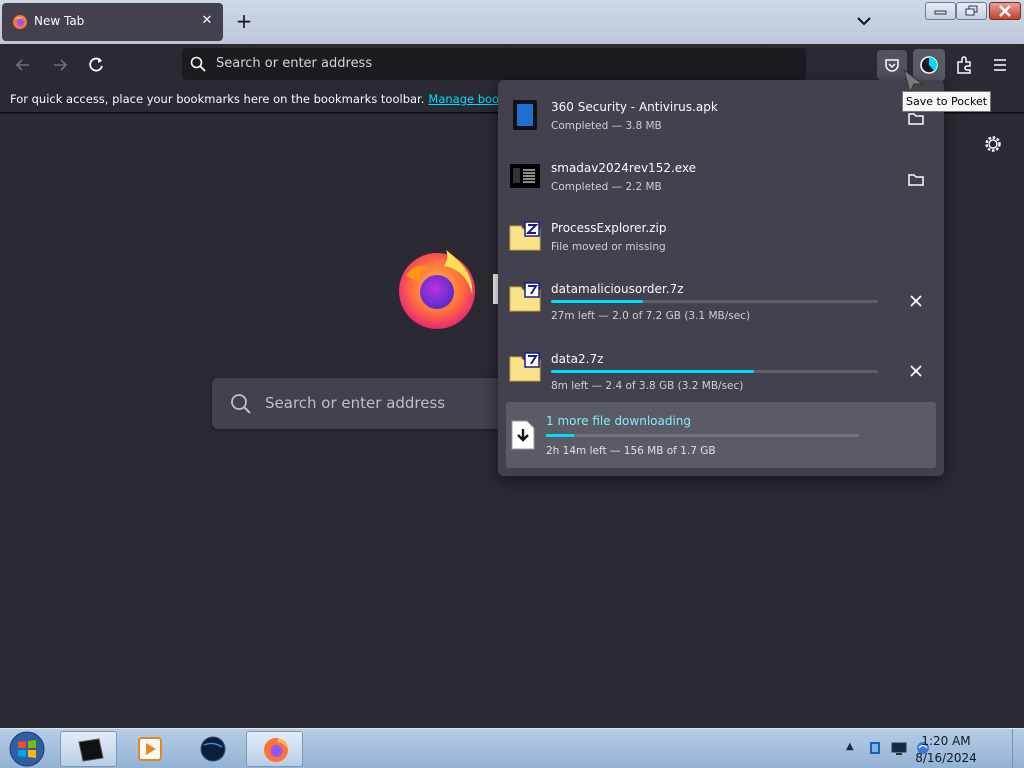 The image size is (1024, 768). Describe the element at coordinates (355, 403) in the screenshot. I see `new-tab-search-placeholder: Search or enter address` at that location.